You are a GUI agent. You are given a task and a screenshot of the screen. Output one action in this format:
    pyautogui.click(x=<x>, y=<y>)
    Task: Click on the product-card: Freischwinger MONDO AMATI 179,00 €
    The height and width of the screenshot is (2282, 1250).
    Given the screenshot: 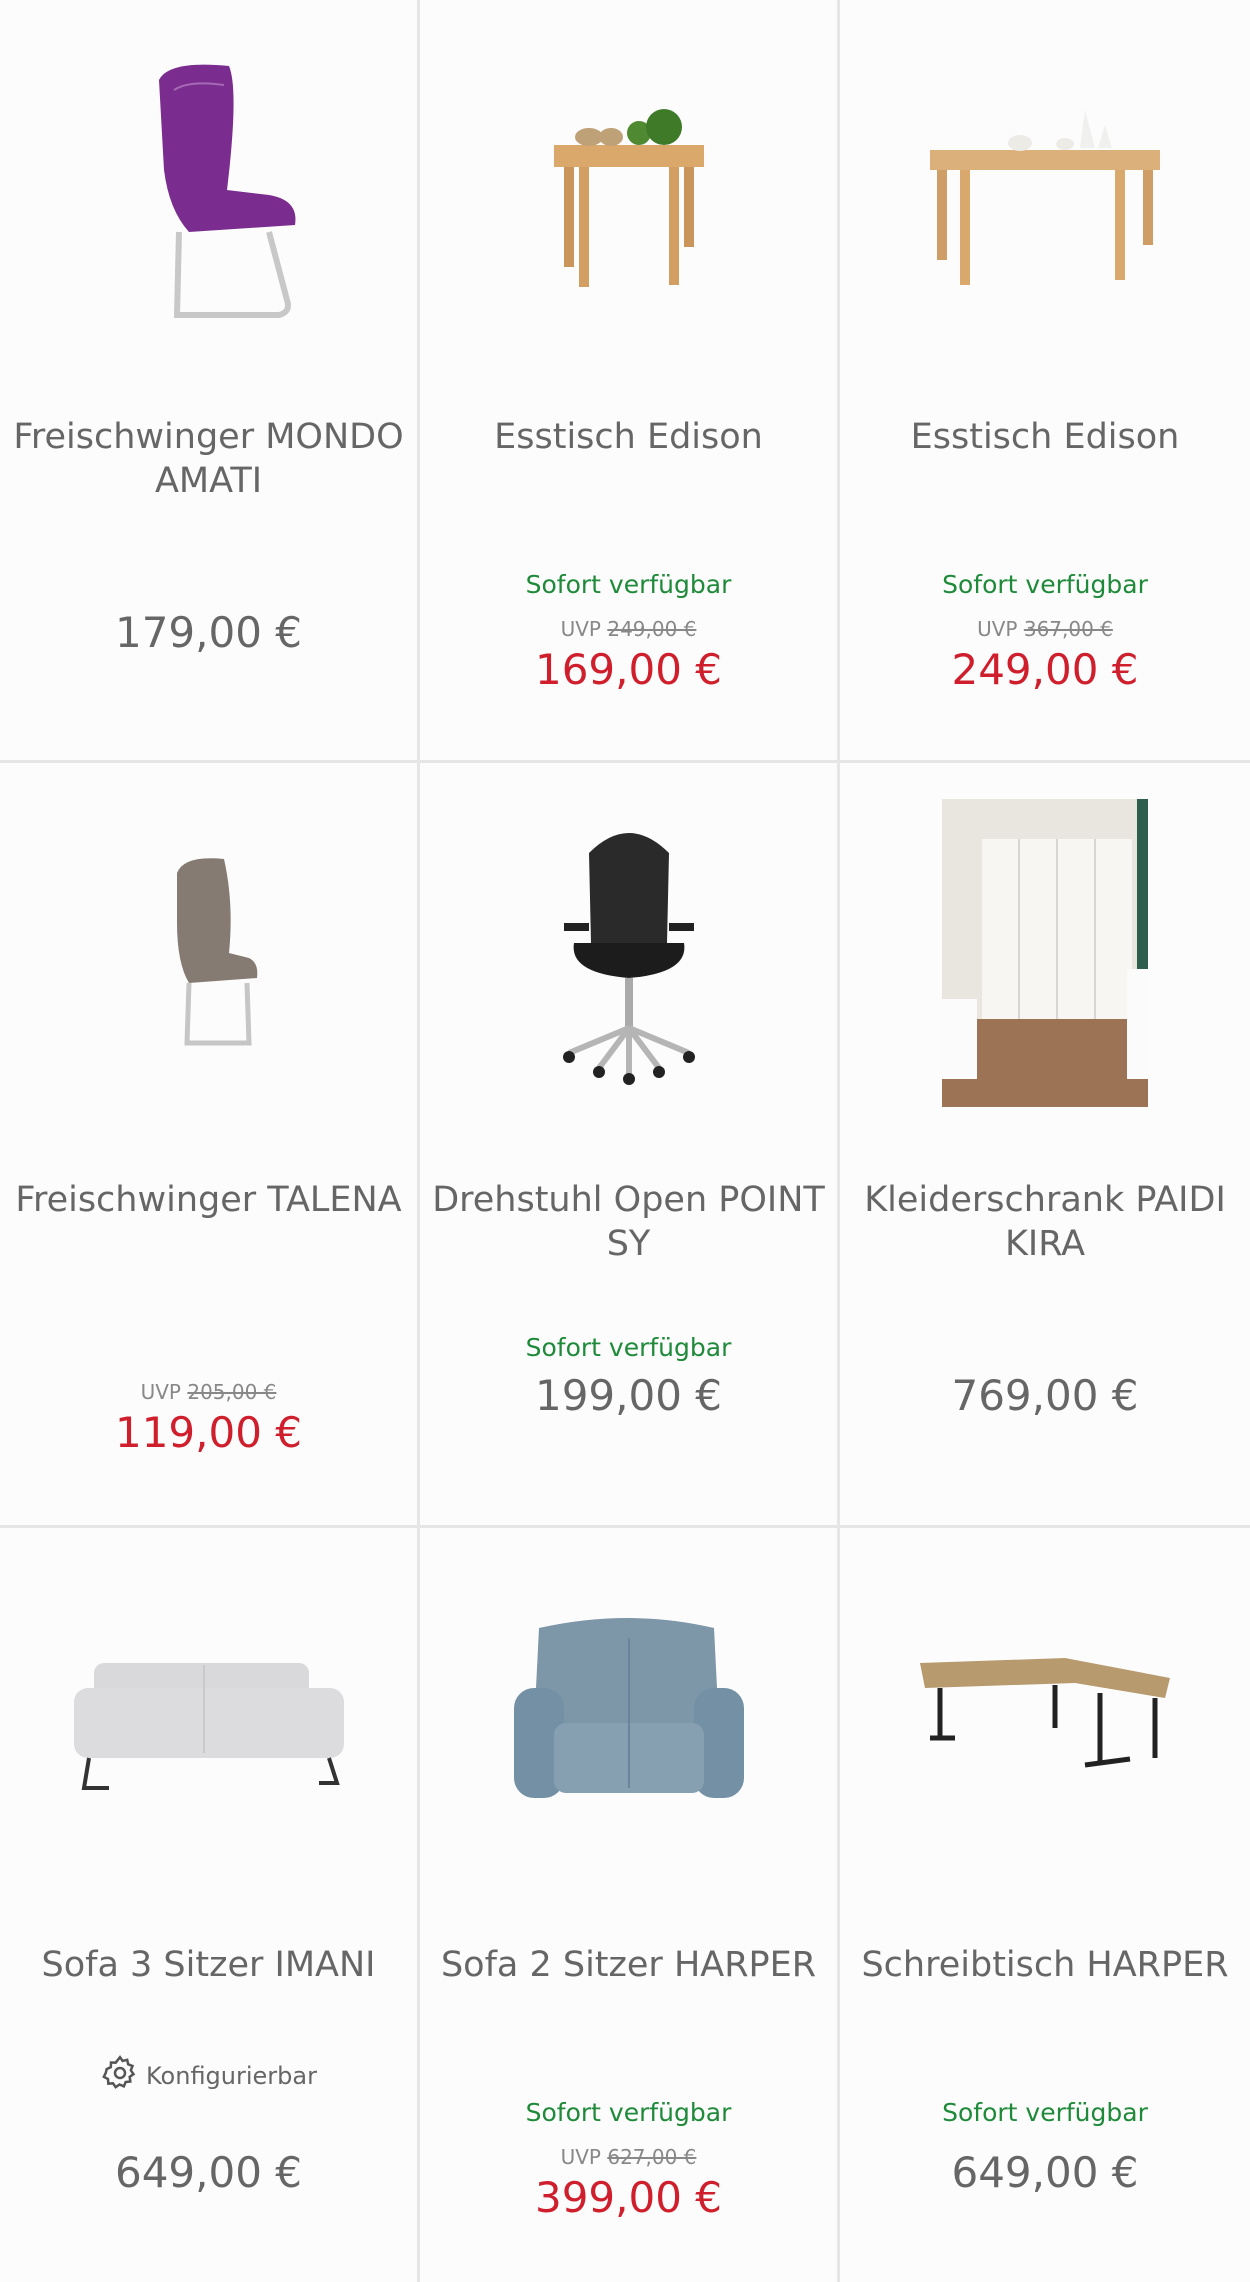 What is the action you would take?
    pyautogui.click(x=208, y=380)
    